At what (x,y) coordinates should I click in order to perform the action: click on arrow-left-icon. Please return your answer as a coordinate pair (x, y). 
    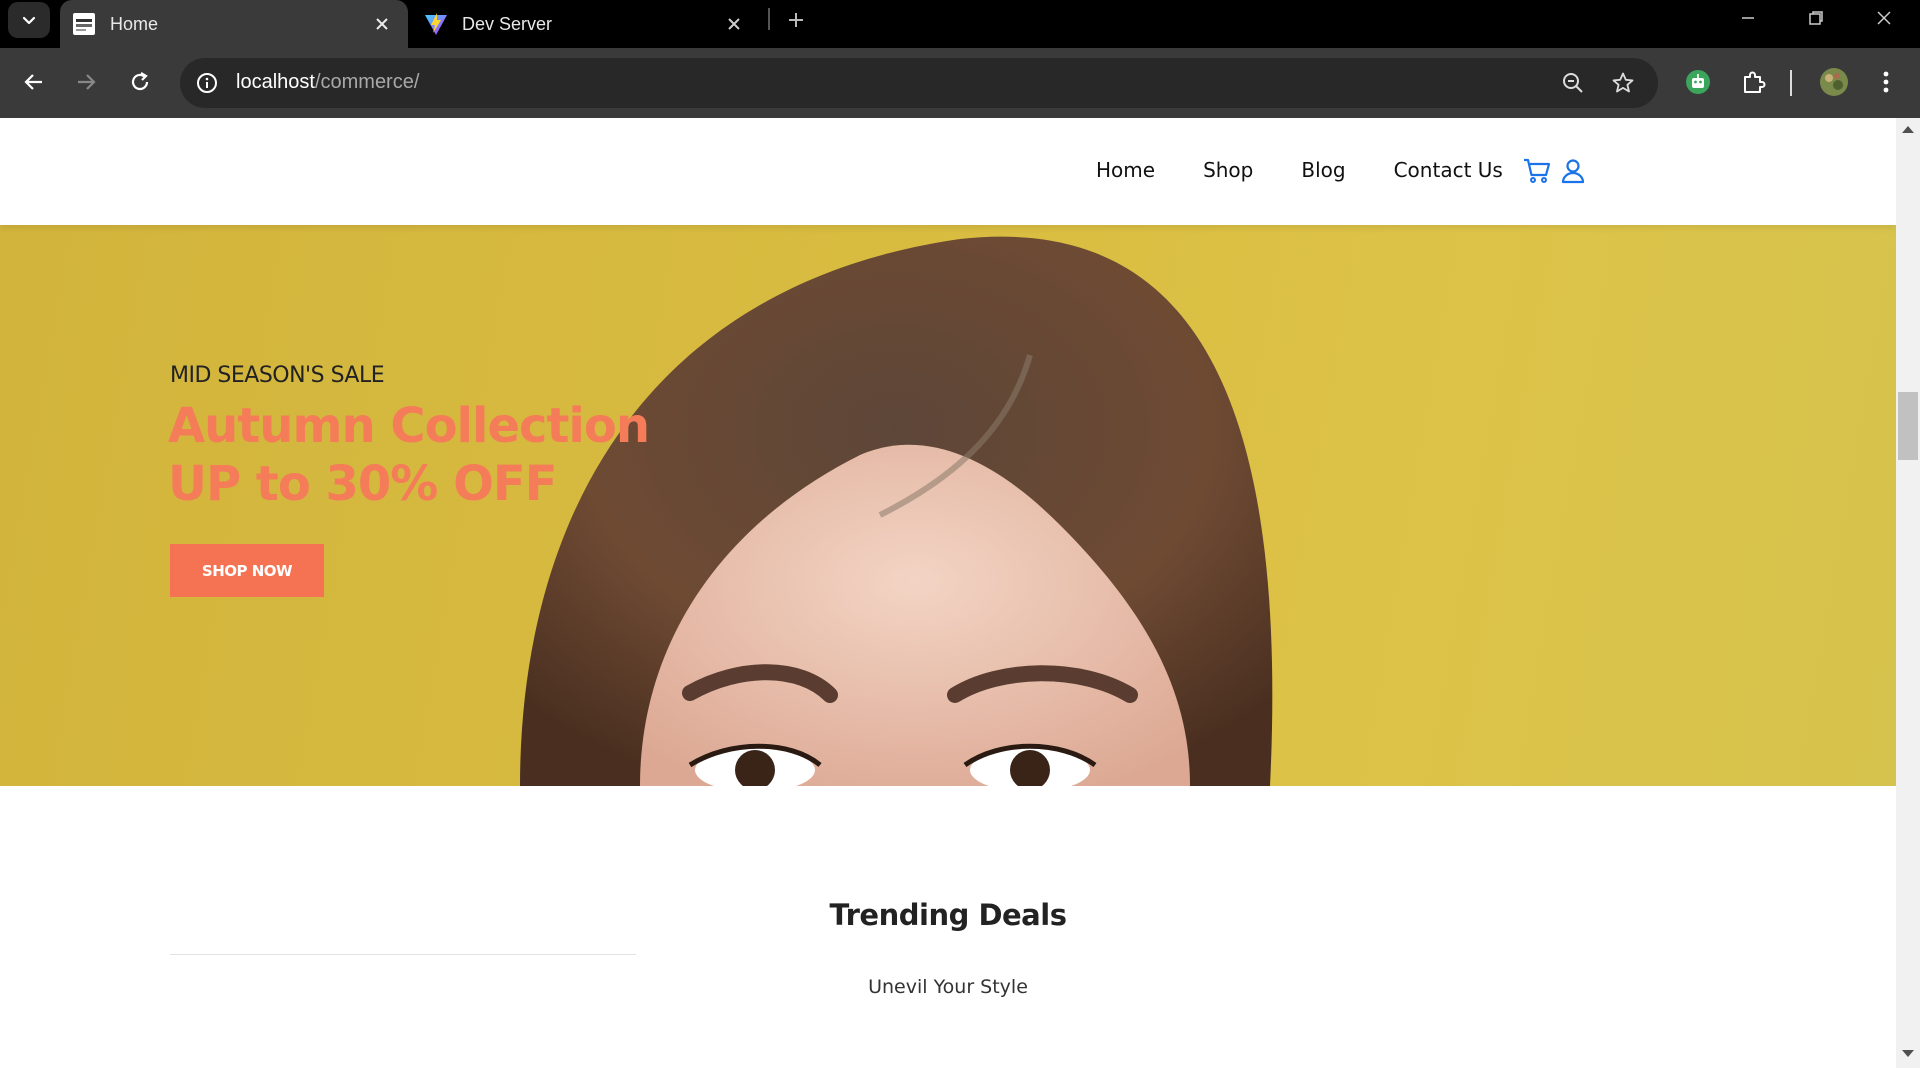
    Looking at the image, I should click on (33, 82).